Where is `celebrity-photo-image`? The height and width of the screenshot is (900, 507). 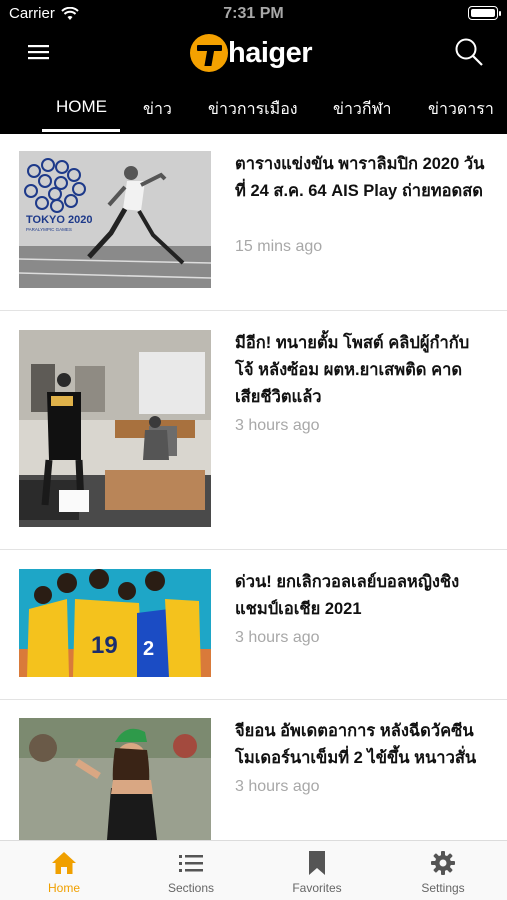
celebrity-photo-image is located at coordinates (115, 779).